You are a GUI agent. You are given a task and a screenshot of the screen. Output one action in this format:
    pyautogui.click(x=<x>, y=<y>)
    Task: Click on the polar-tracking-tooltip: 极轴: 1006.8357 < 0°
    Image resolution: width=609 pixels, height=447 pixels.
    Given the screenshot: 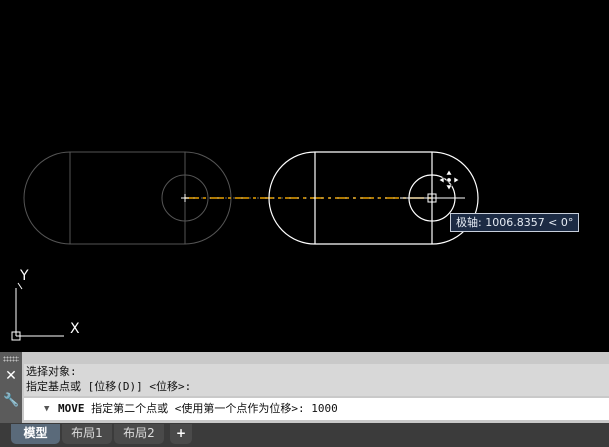 What is the action you would take?
    pyautogui.click(x=515, y=222)
    